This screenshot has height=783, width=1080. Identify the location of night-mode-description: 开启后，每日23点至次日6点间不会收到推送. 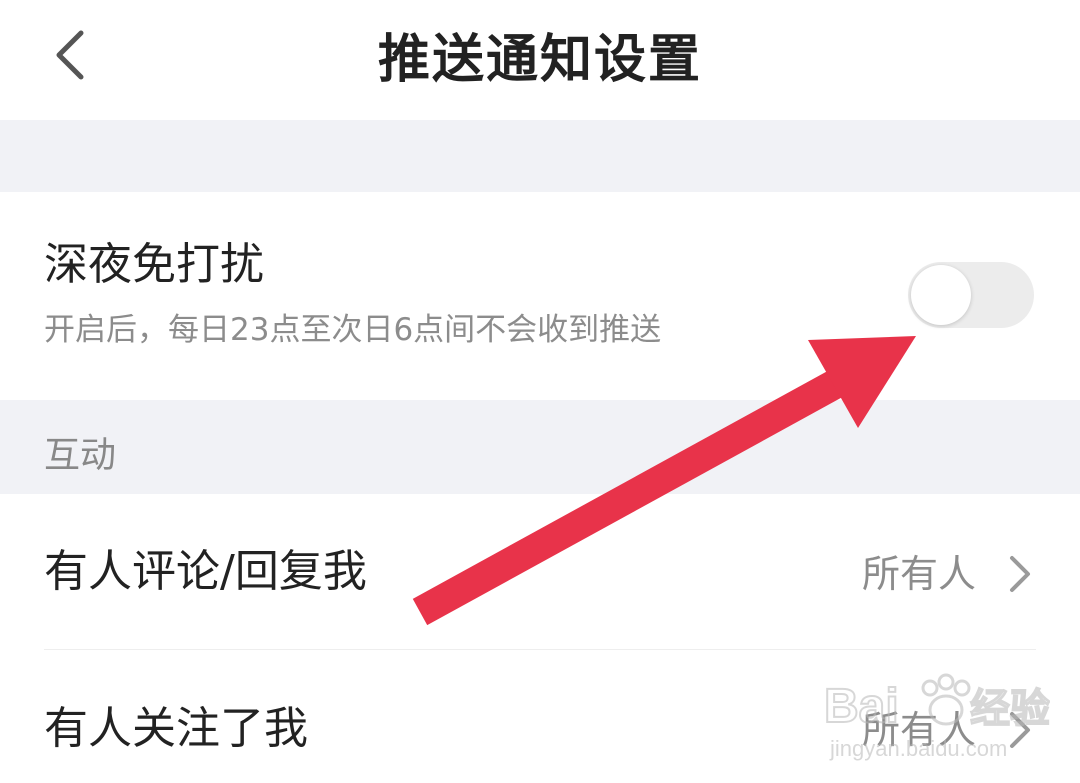
(353, 330).